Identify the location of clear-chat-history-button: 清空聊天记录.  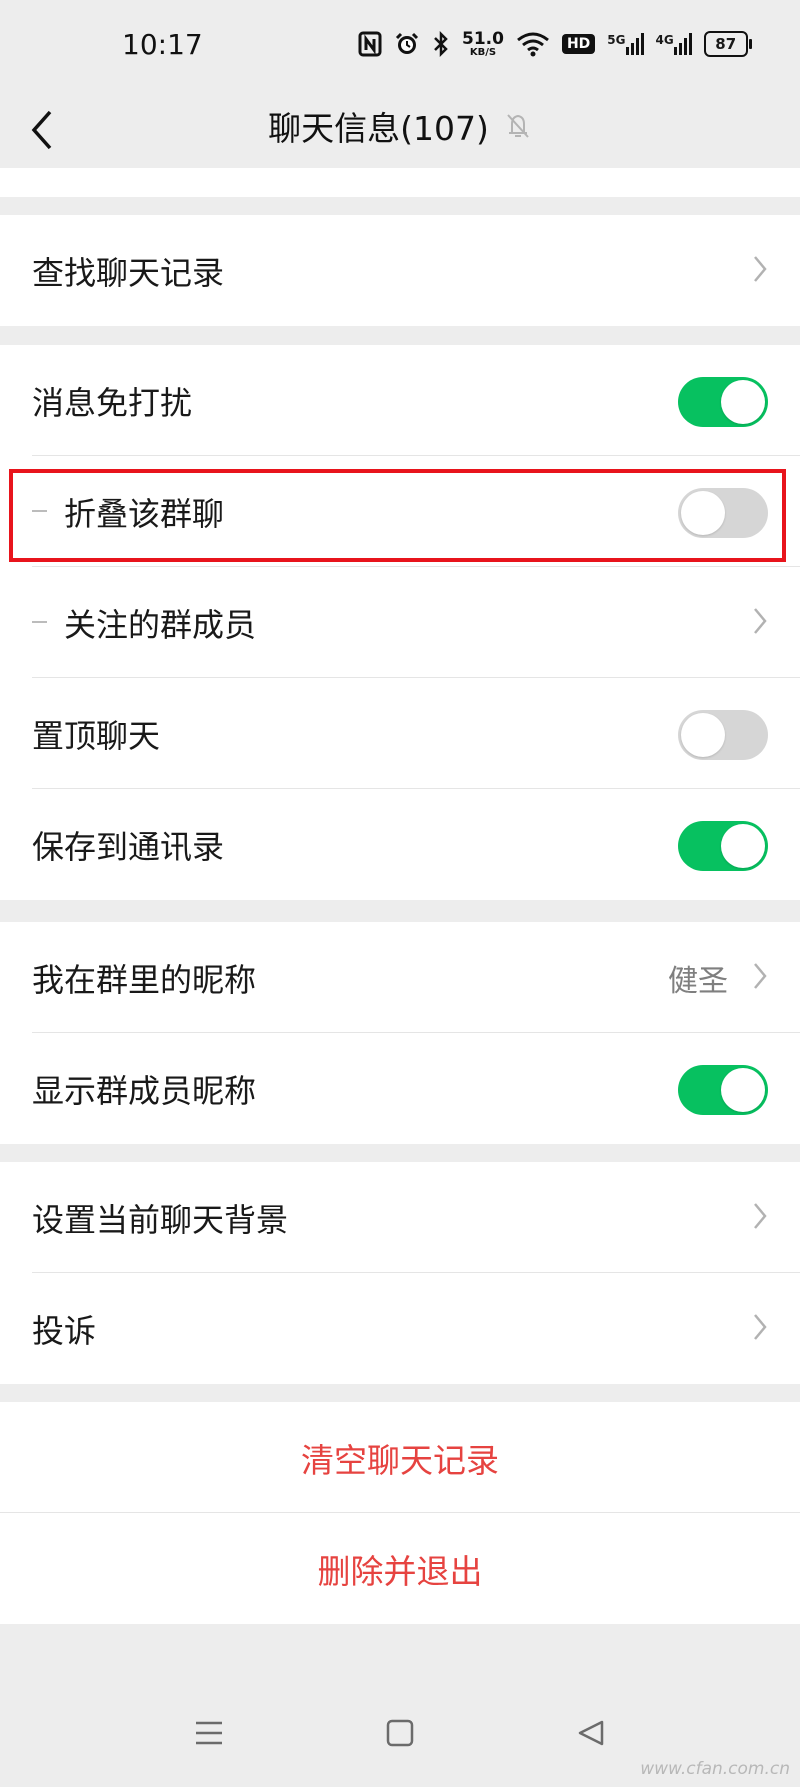
(400, 1457).